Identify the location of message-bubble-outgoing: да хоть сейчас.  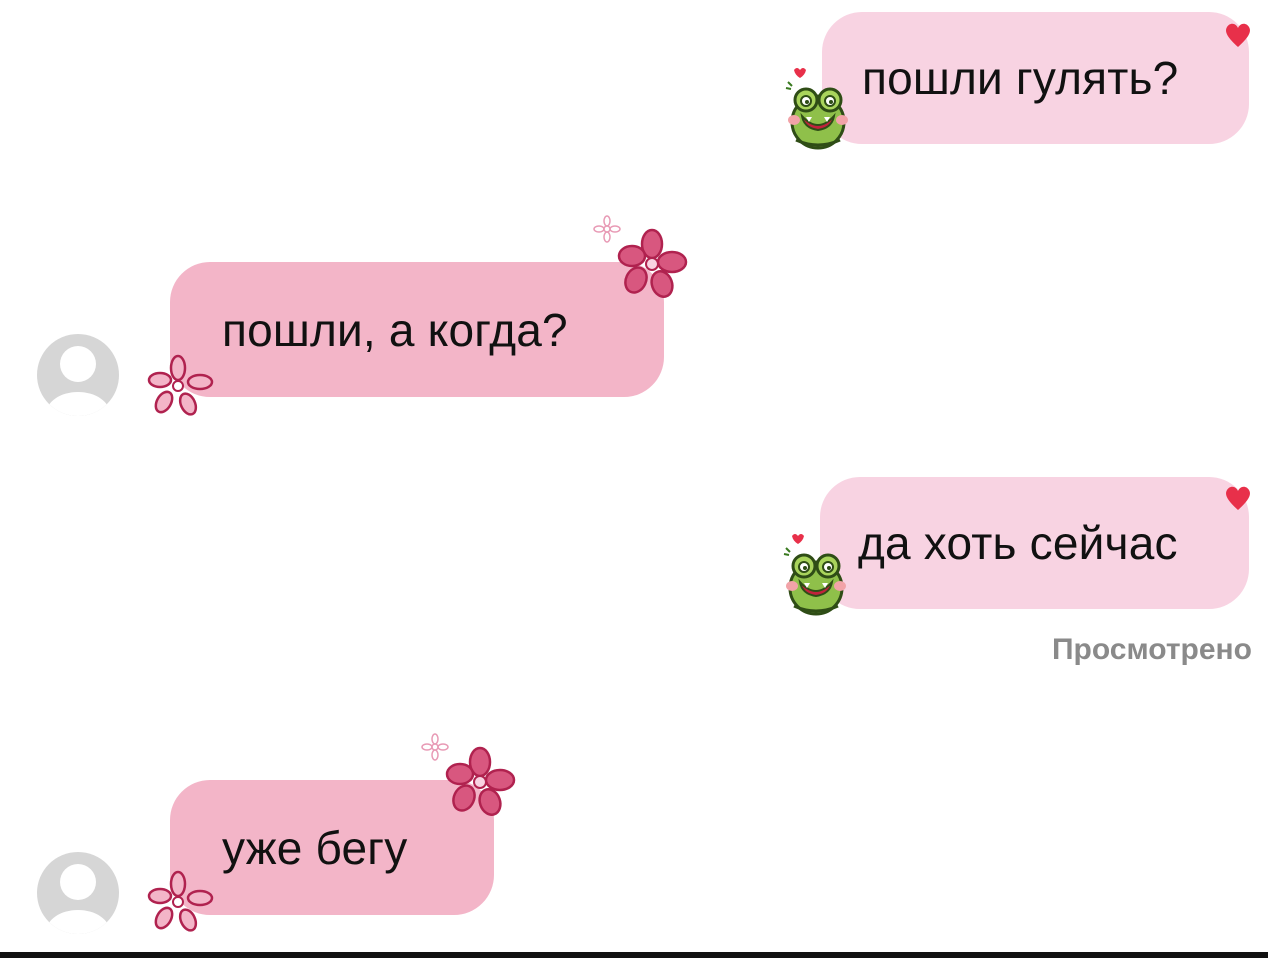
(1034, 543).